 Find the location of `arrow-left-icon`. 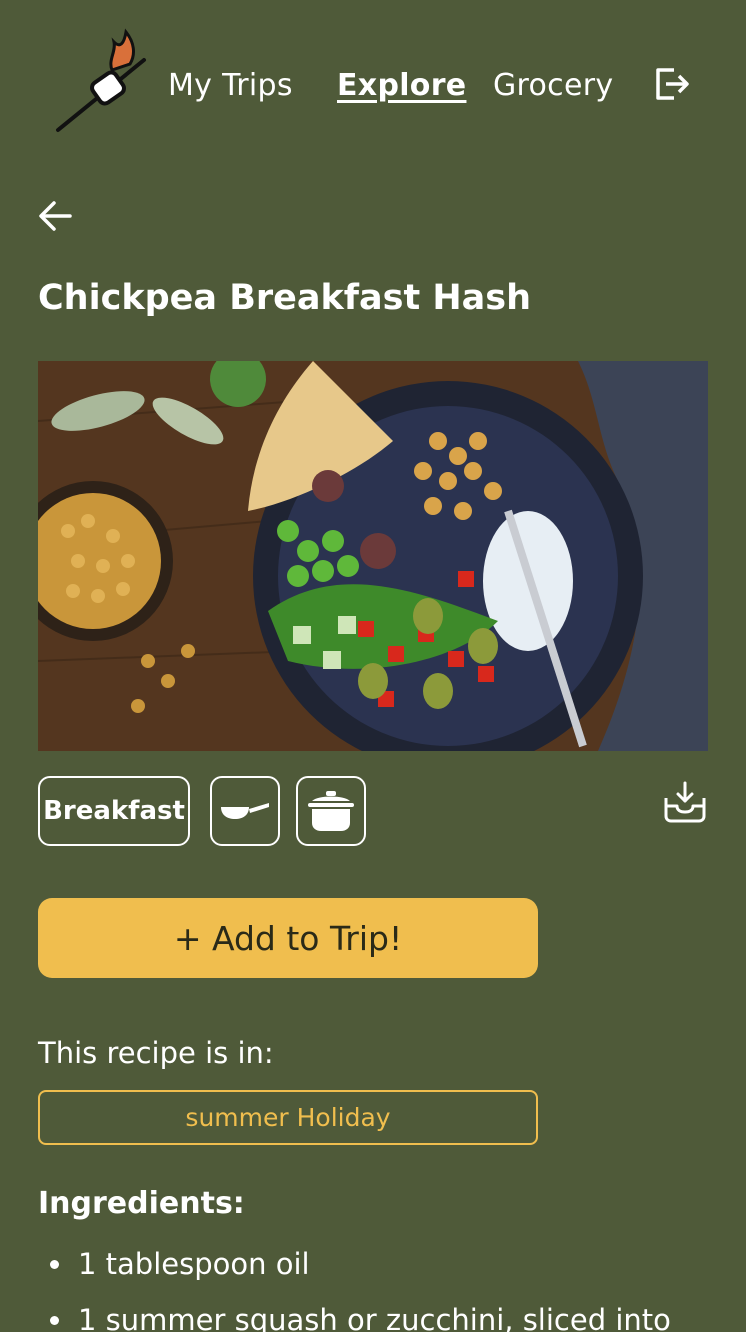

arrow-left-icon is located at coordinates (56, 216).